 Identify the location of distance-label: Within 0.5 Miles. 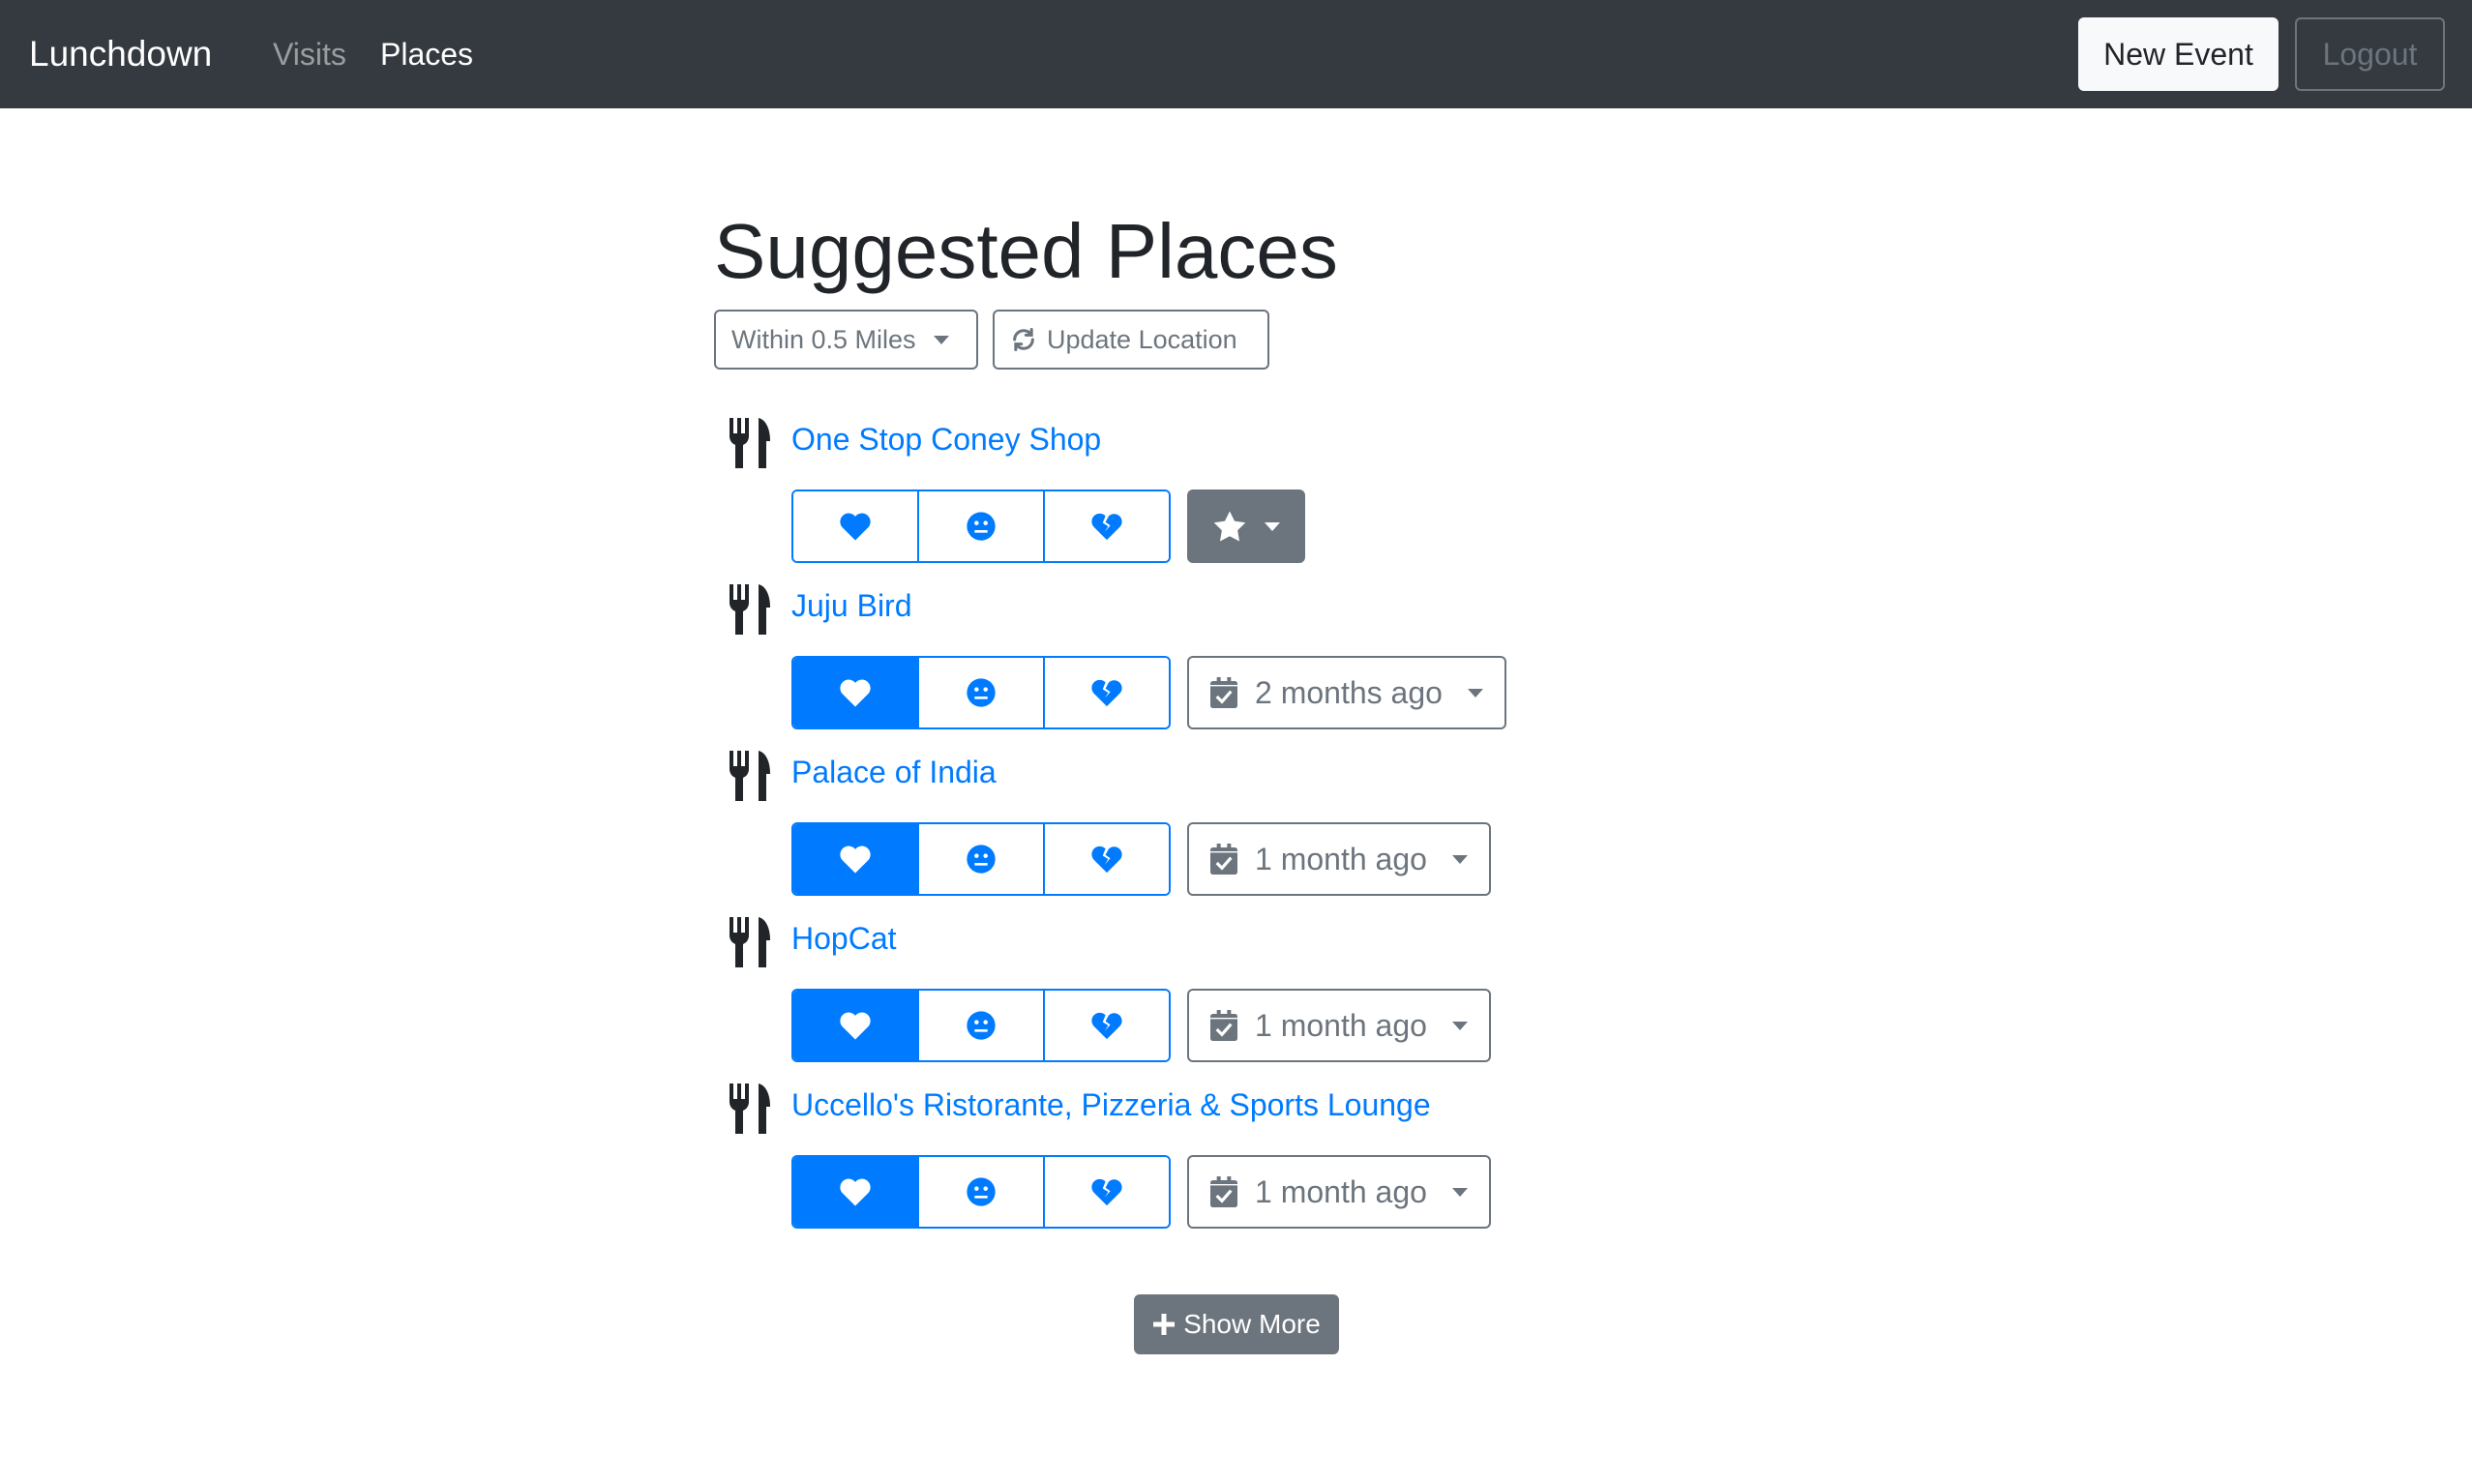
(823, 339).